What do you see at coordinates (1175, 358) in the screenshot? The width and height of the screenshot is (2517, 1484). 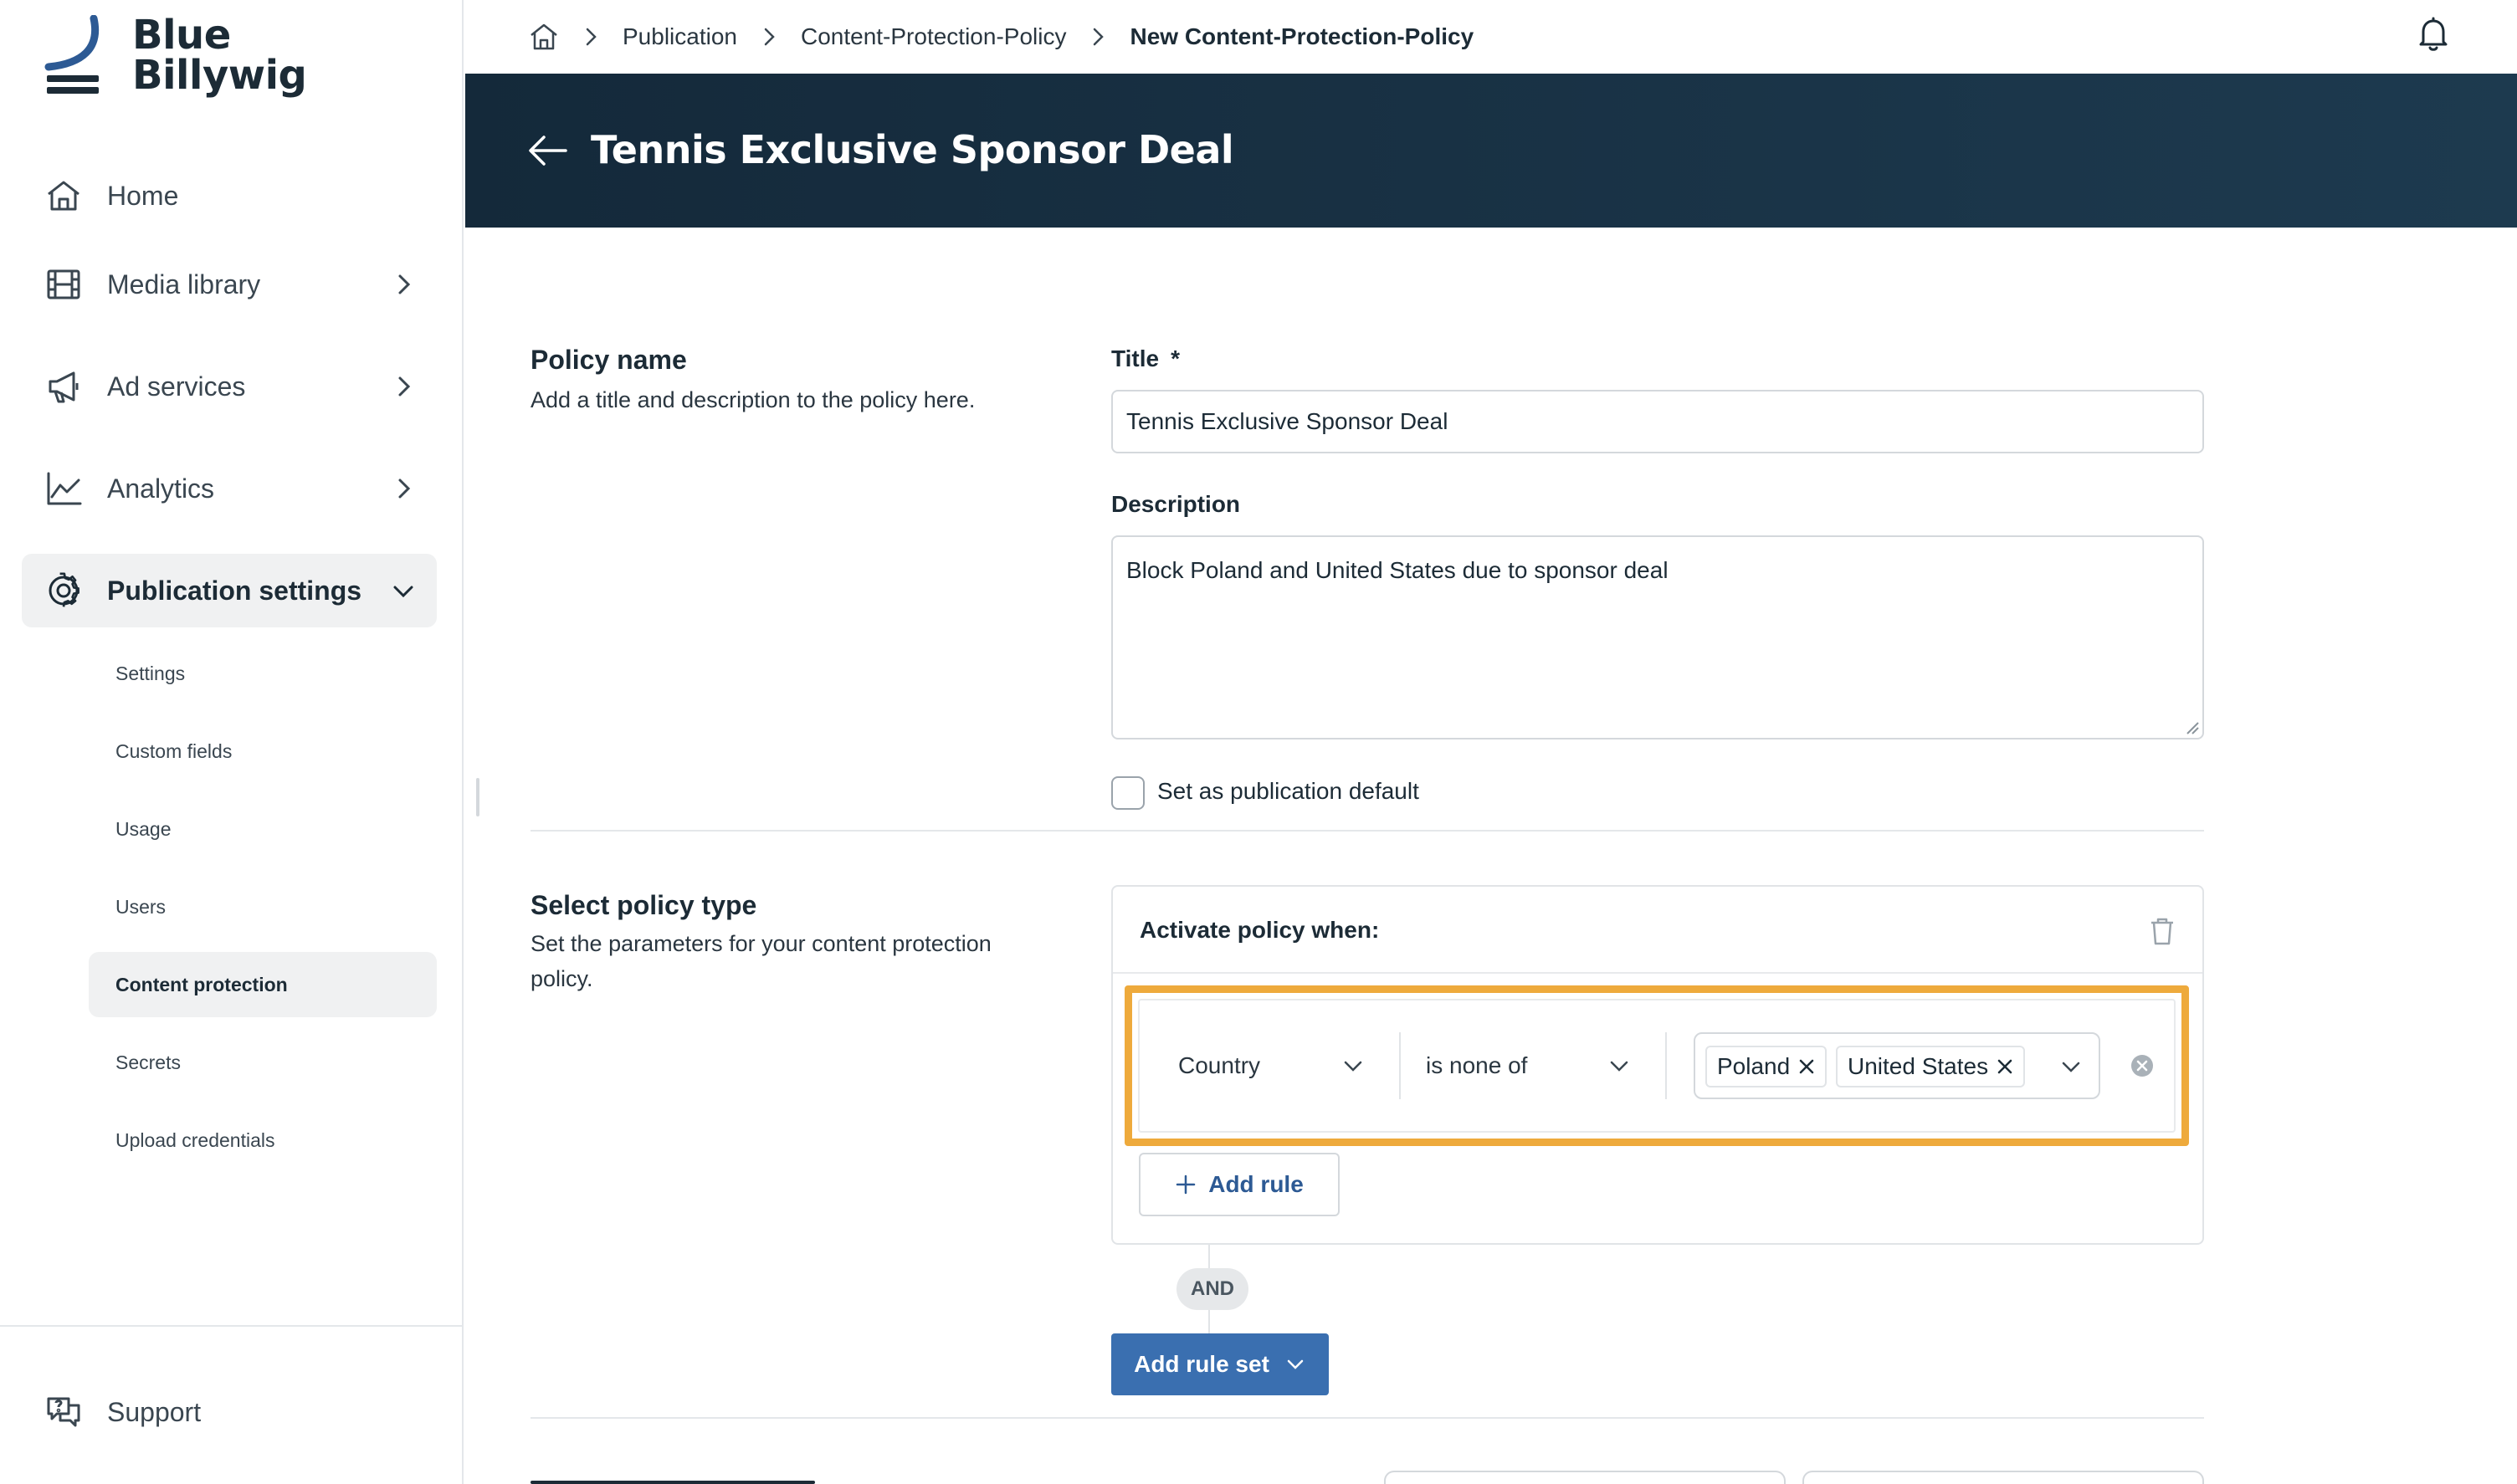 I see `required-marker: *` at bounding box center [1175, 358].